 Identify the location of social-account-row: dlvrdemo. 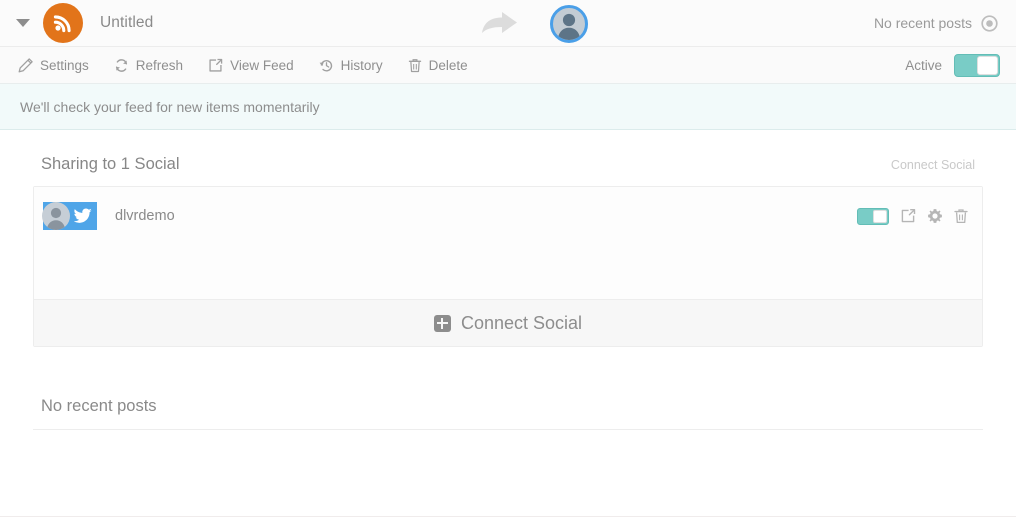
(508, 216).